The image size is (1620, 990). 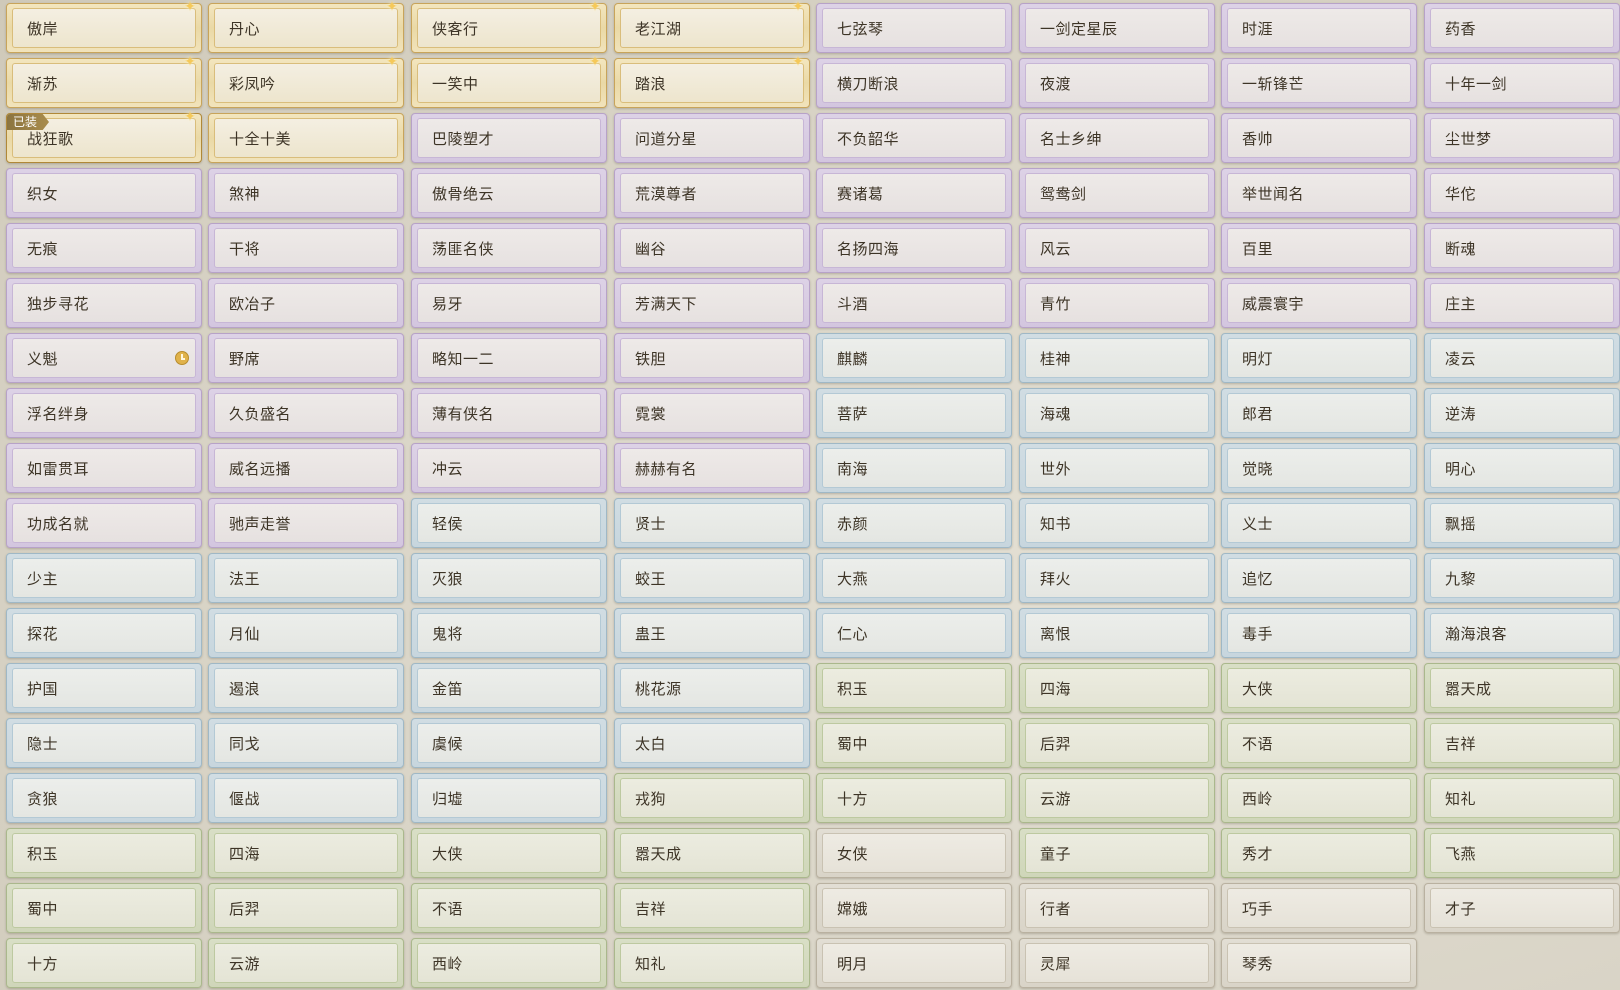 I want to click on title-tile: 青竹, so click(x=1117, y=303).